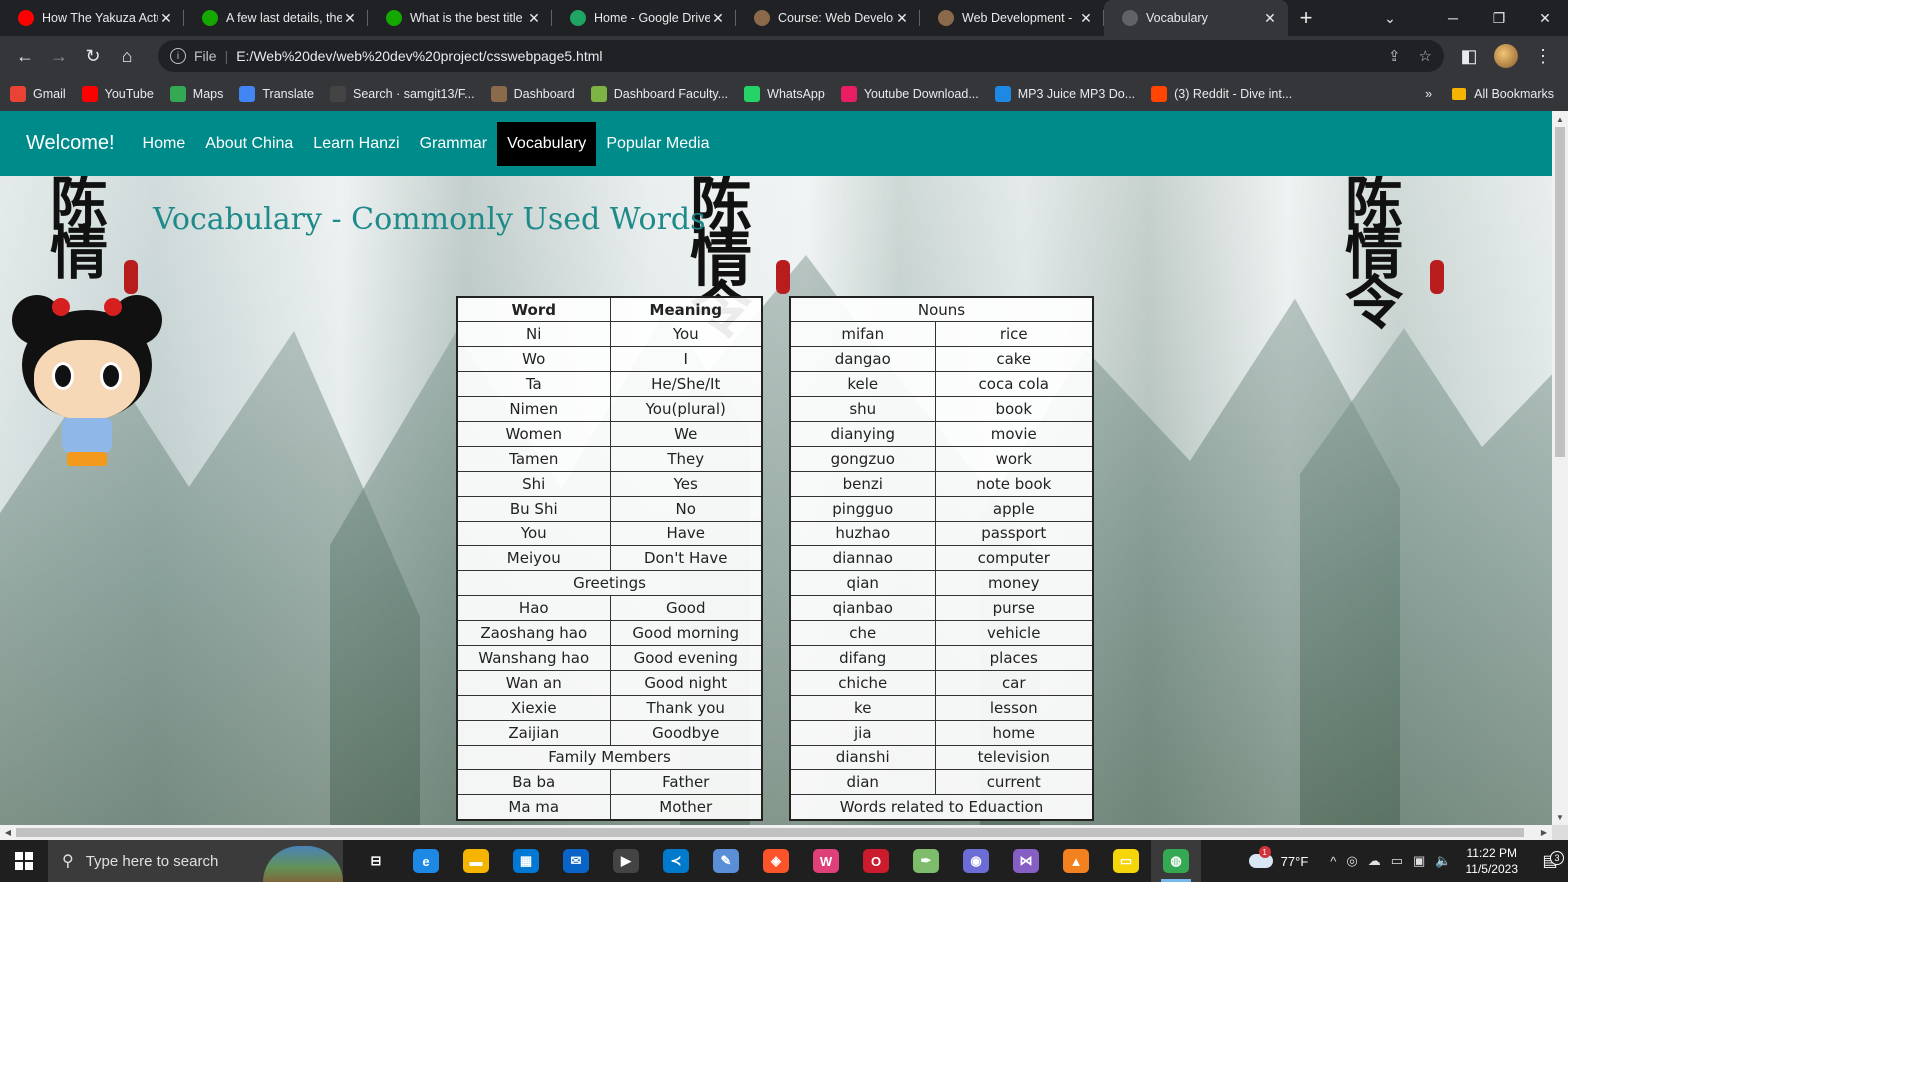 This screenshot has width=1920, height=1080. What do you see at coordinates (532, 93) in the screenshot?
I see `bookmark-item: Dashboard` at bounding box center [532, 93].